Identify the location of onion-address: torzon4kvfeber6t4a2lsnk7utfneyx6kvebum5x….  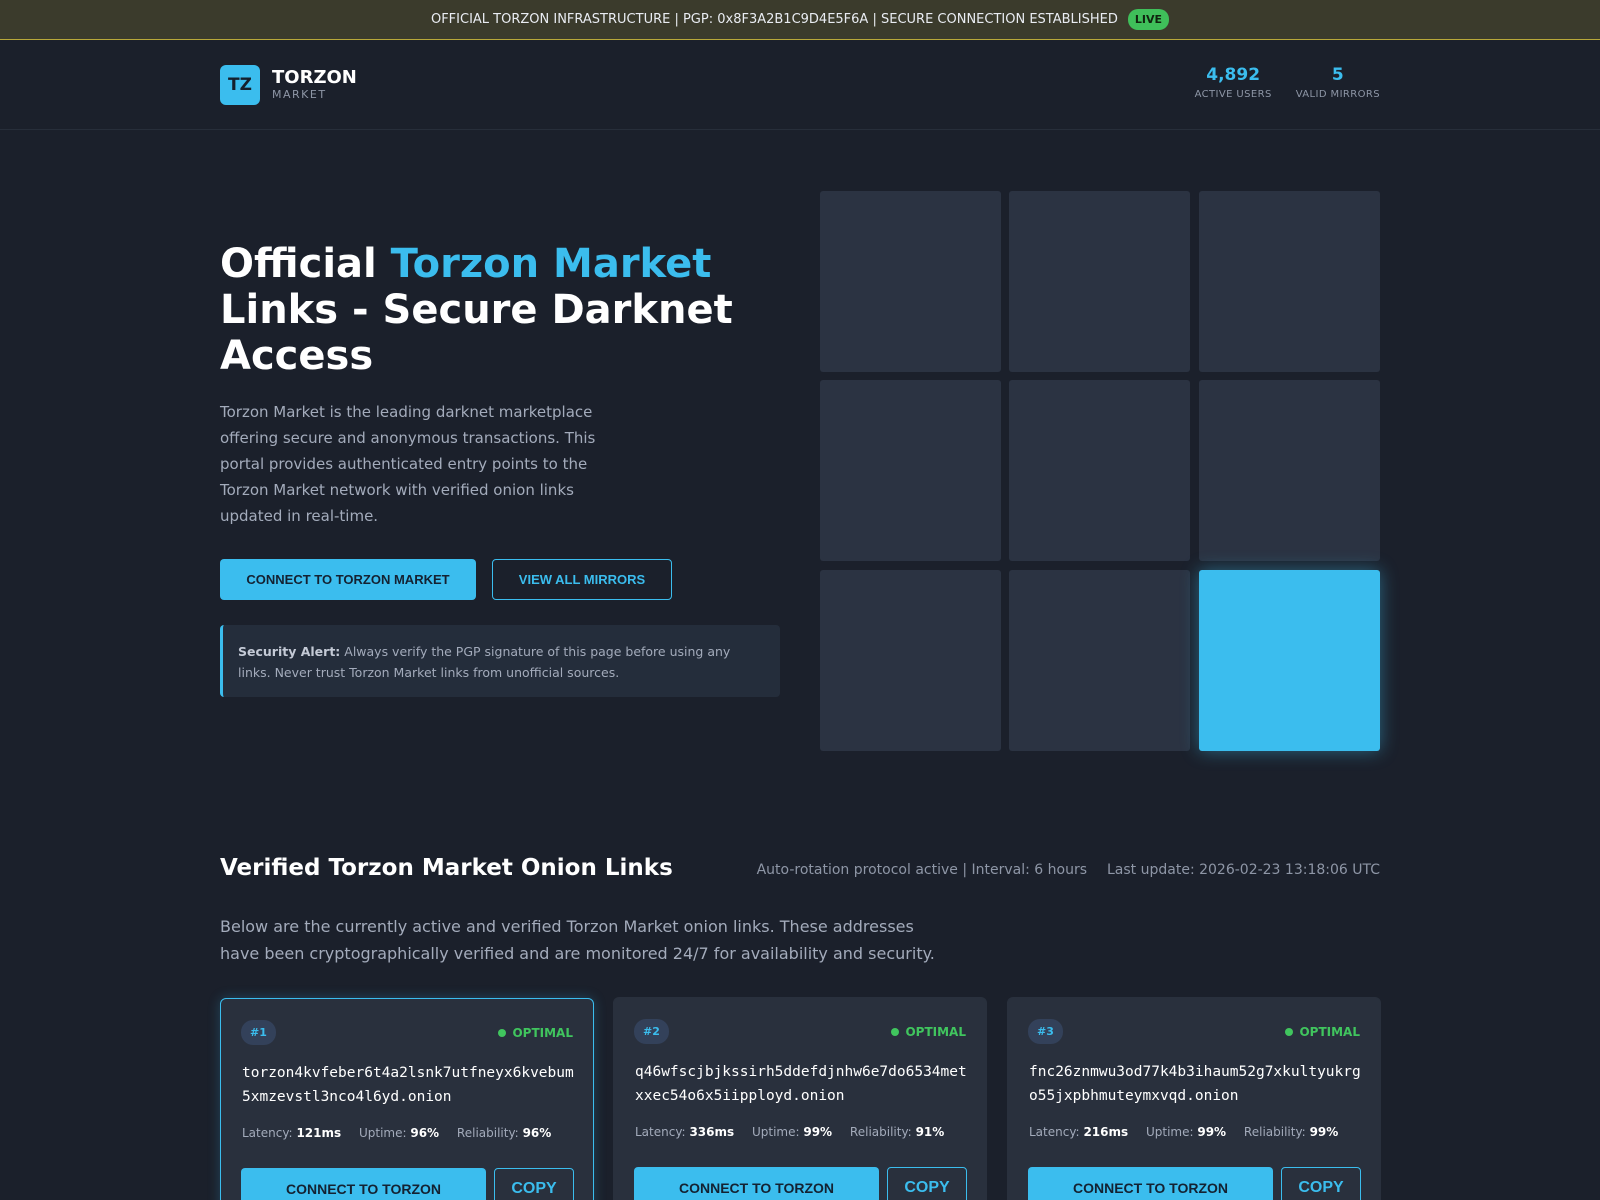
(409, 1085).